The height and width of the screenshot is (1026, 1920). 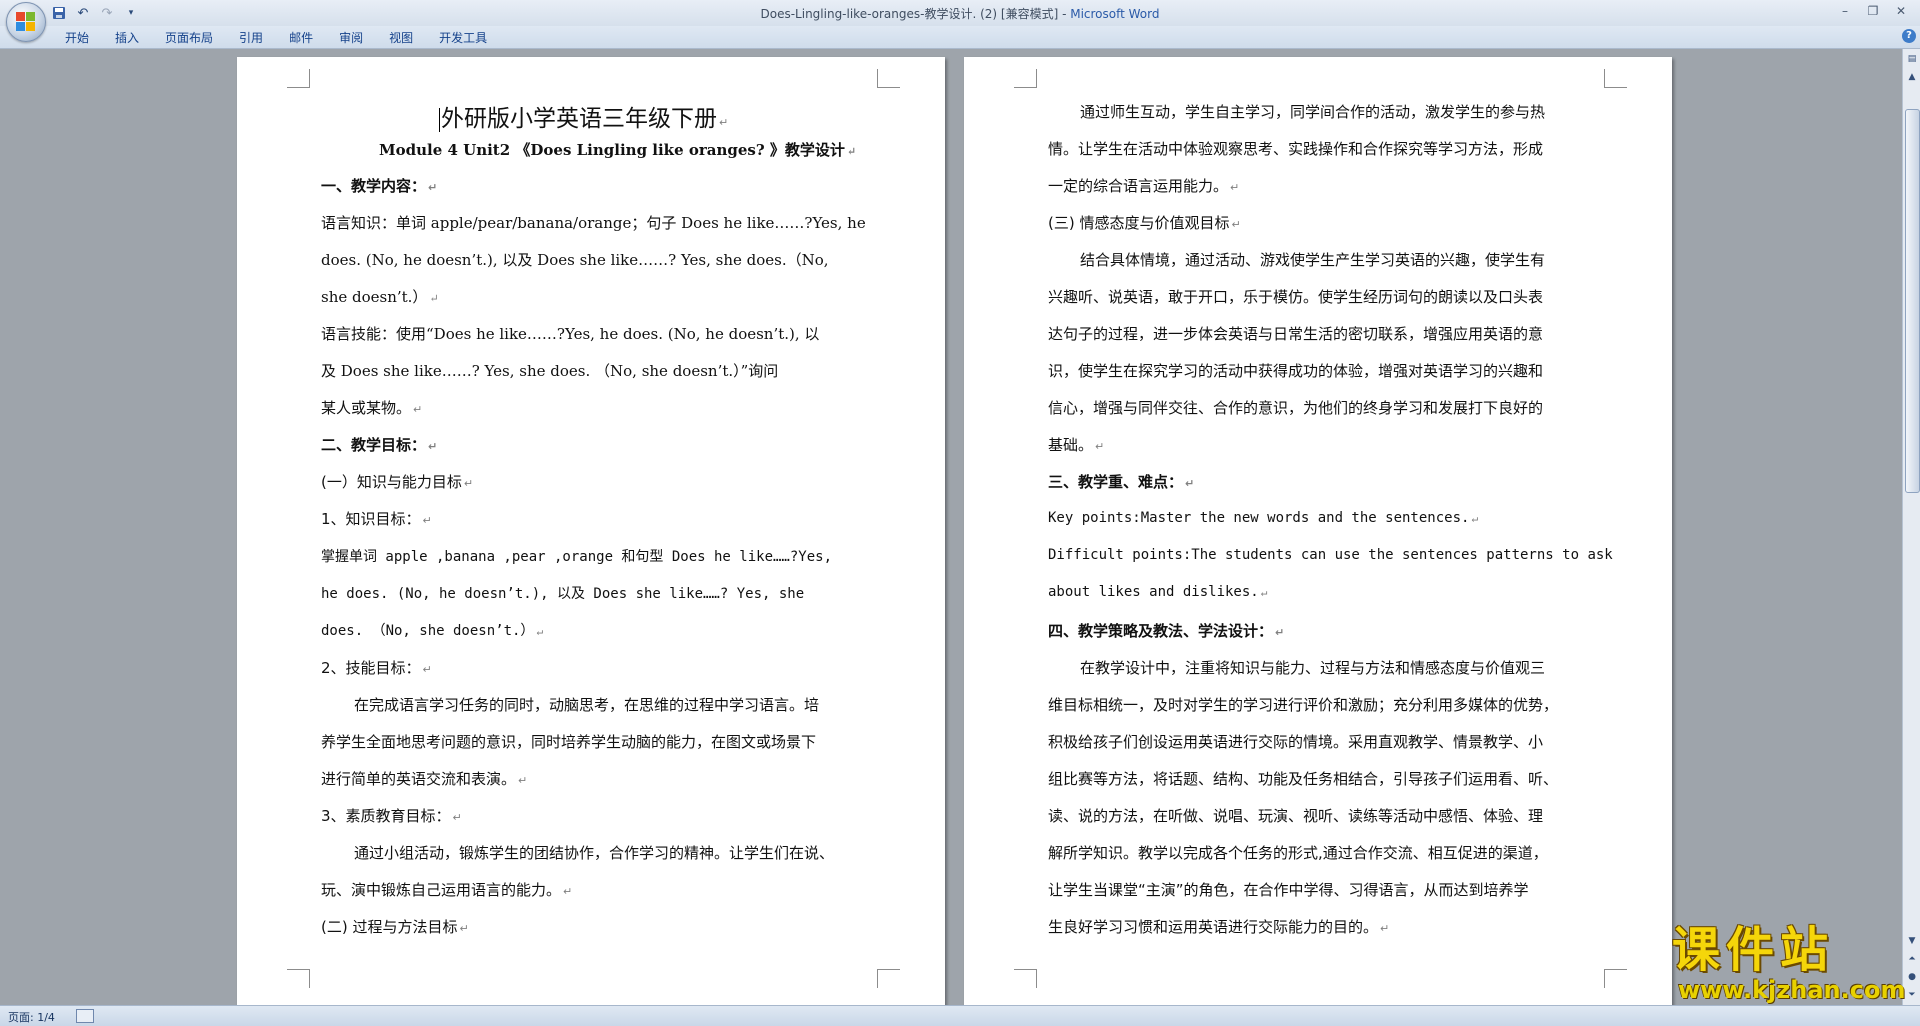 I want to click on window-controls: – ❐ ✕, so click(x=1873, y=11).